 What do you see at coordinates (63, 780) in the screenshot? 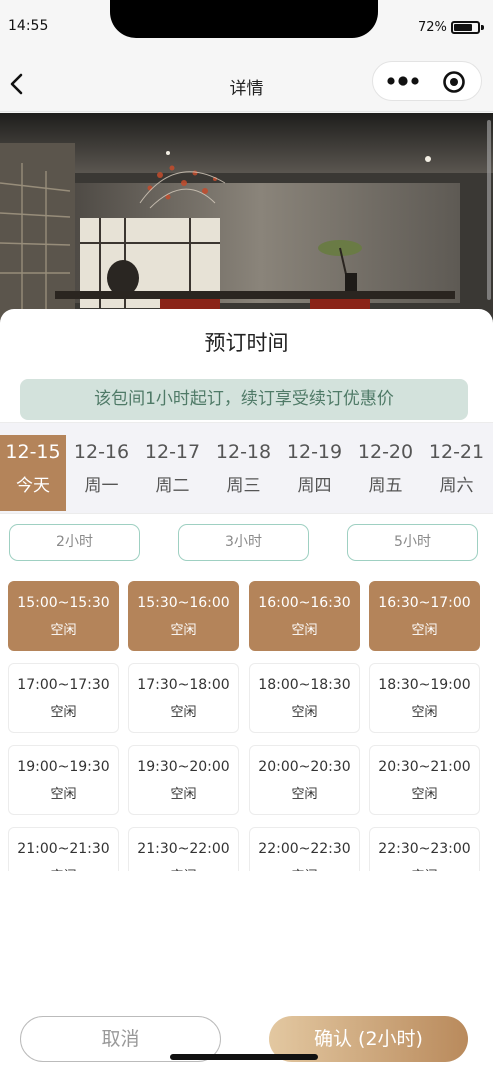
I see `time-slot: 19:00~19:30 空闲` at bounding box center [63, 780].